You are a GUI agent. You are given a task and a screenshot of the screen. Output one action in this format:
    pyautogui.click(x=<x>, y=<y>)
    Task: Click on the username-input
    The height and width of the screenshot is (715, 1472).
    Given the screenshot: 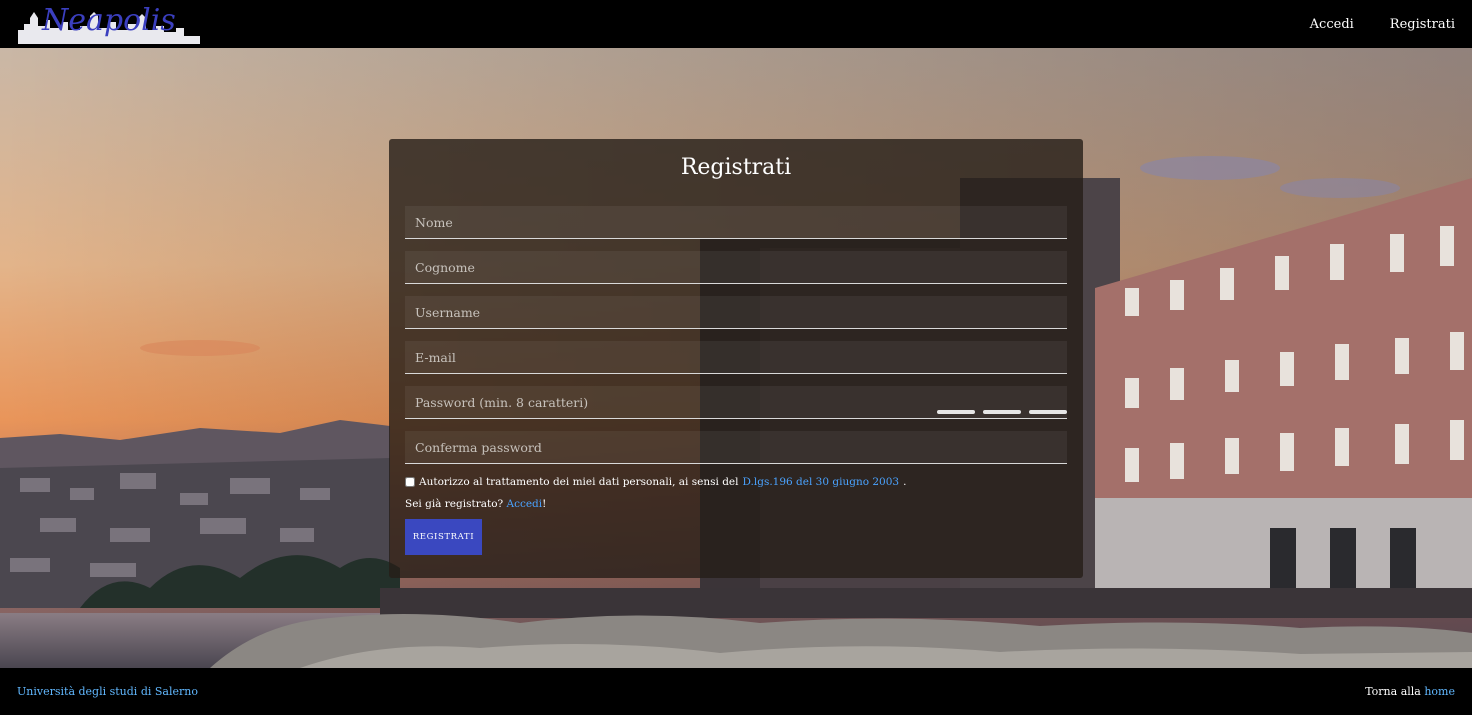 What is the action you would take?
    pyautogui.click(x=736, y=312)
    